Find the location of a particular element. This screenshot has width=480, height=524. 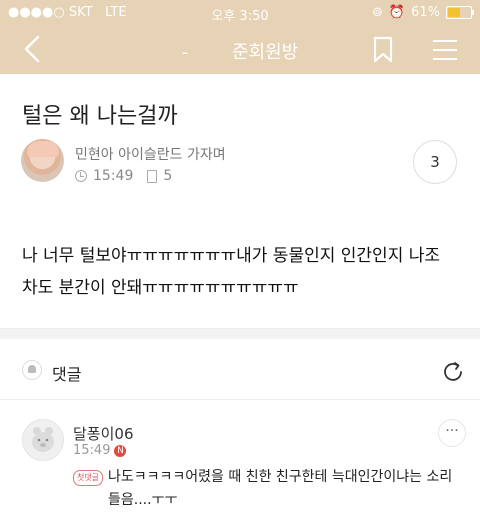

bookmark-icon is located at coordinates (383, 50).